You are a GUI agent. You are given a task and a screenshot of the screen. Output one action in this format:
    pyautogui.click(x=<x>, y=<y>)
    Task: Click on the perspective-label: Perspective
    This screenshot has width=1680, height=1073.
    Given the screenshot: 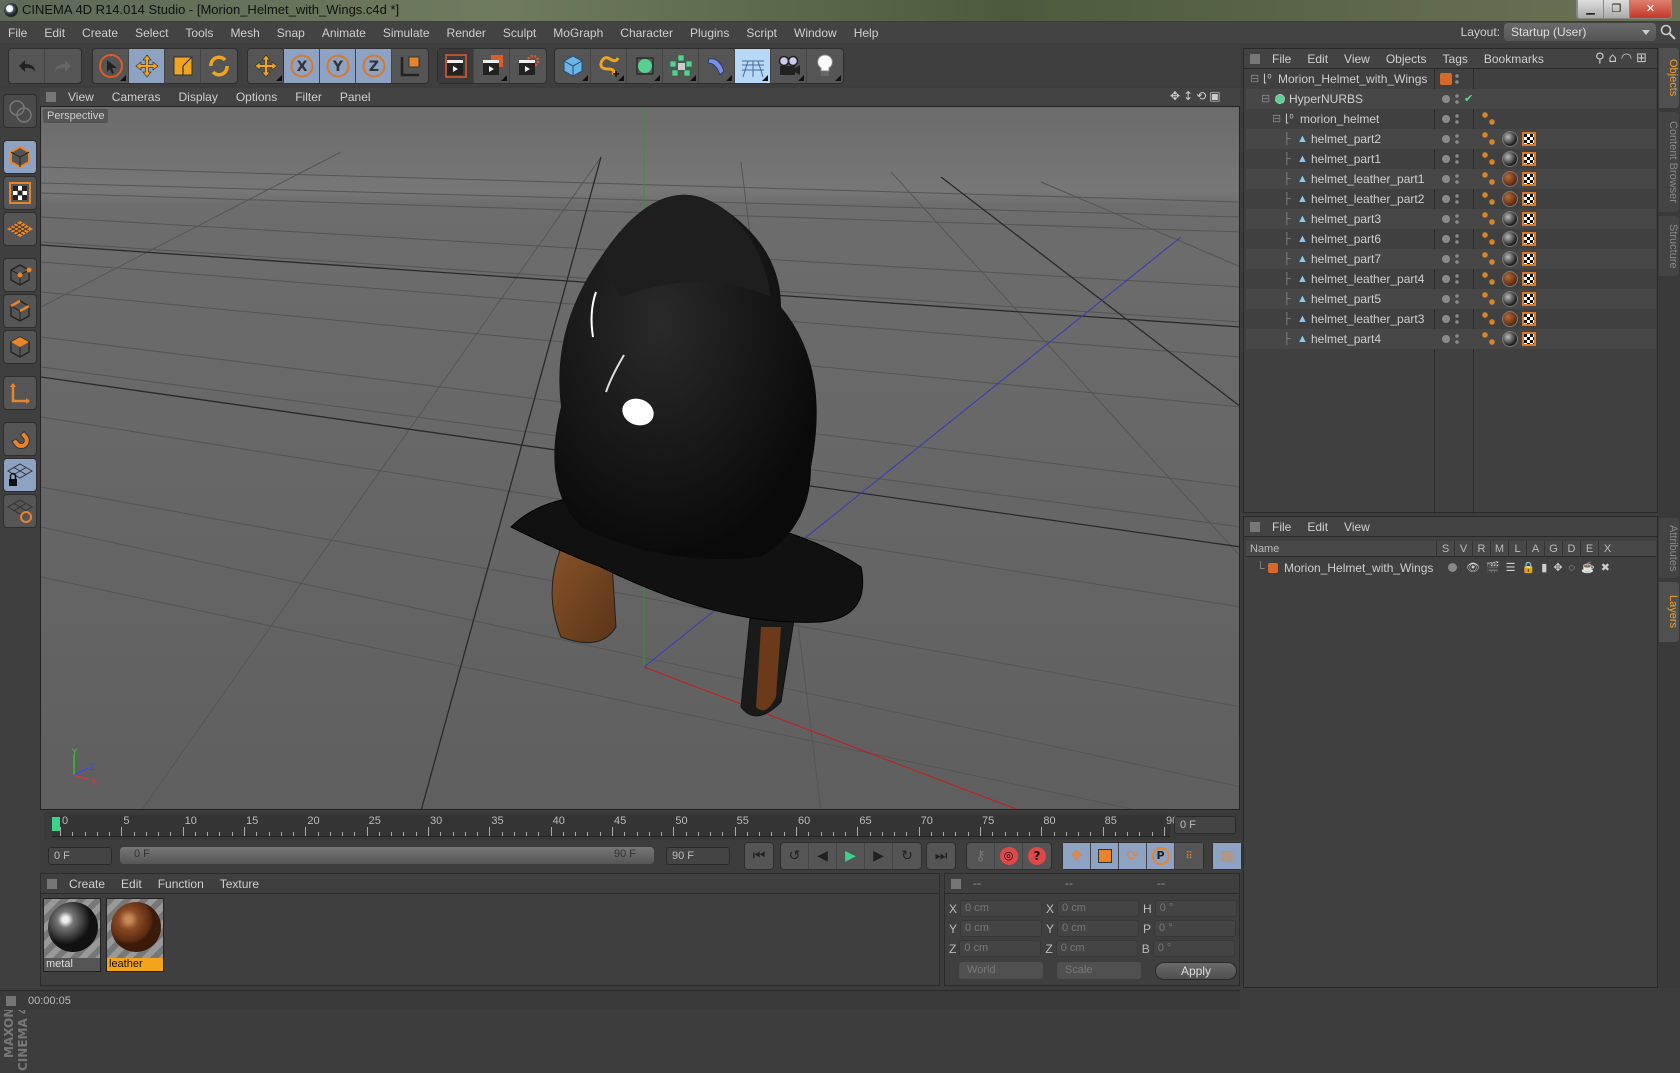 What is the action you would take?
    pyautogui.click(x=76, y=116)
    